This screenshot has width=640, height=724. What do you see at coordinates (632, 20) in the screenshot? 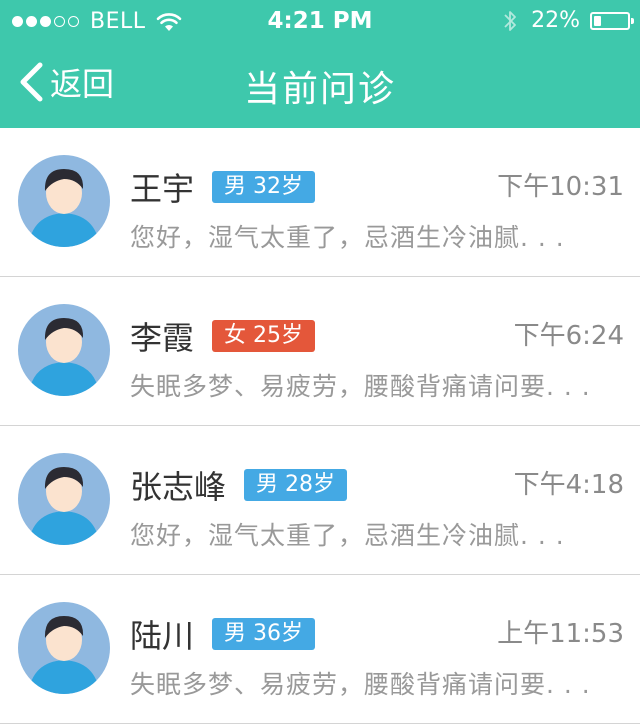
I see `battery-cap` at bounding box center [632, 20].